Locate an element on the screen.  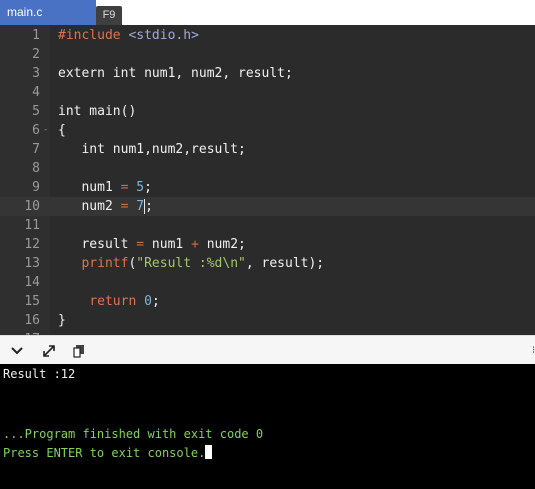
console-cursor is located at coordinates (209, 452).